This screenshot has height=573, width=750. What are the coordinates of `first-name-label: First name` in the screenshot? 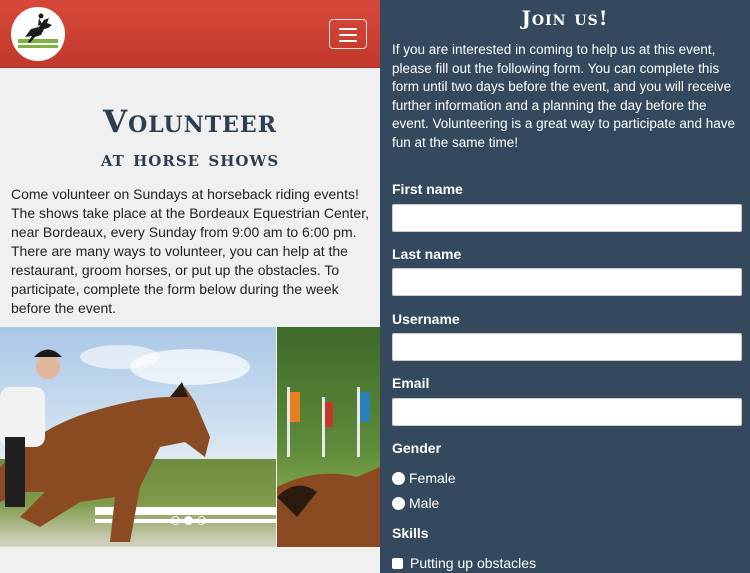 It's located at (427, 189).